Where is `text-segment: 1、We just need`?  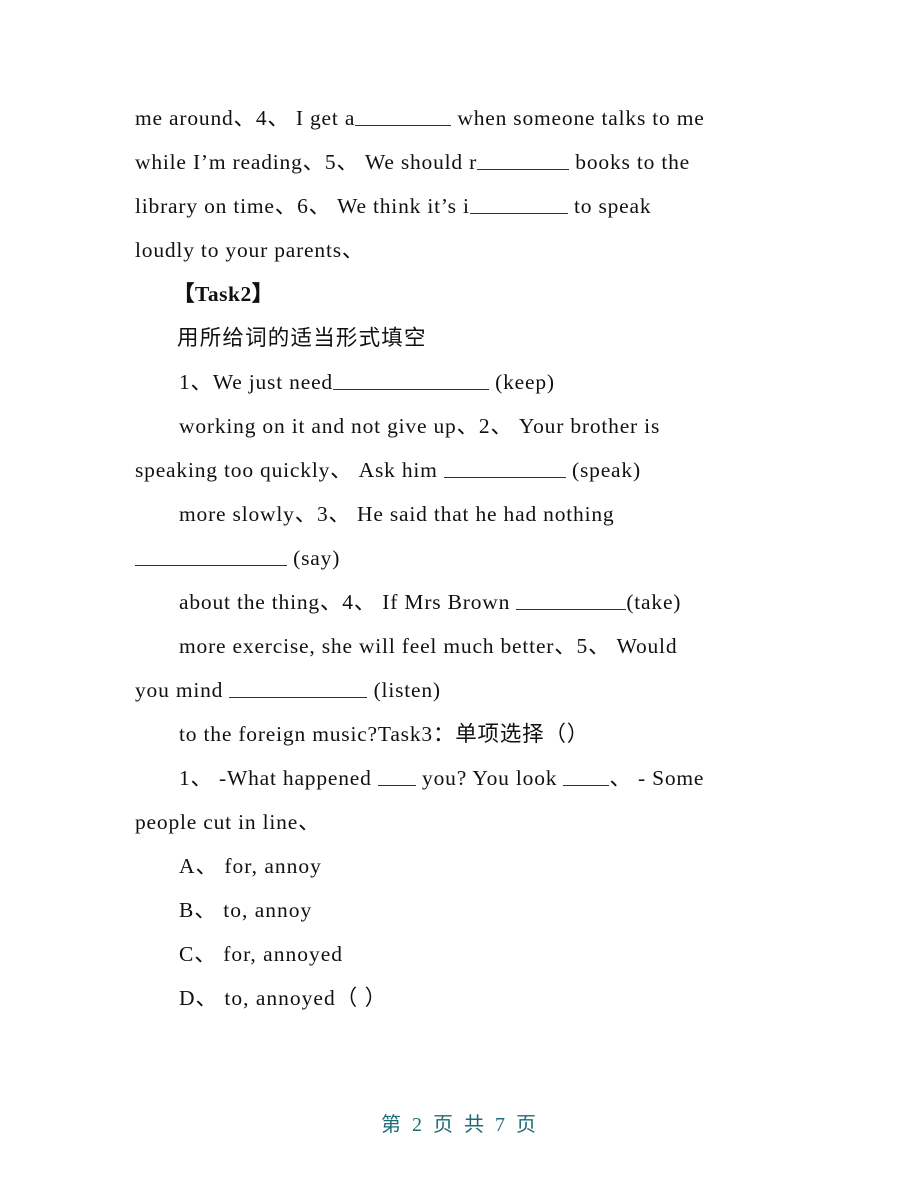
text-segment: 1、We just need is located at coordinates (256, 382).